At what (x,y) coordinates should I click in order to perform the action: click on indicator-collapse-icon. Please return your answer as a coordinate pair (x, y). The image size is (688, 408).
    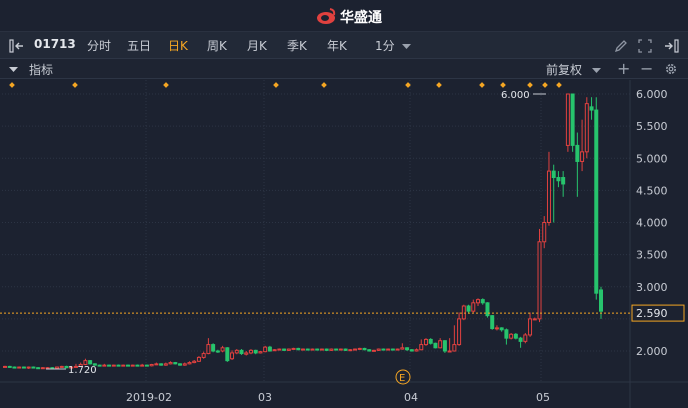
    Looking at the image, I should click on (13, 69).